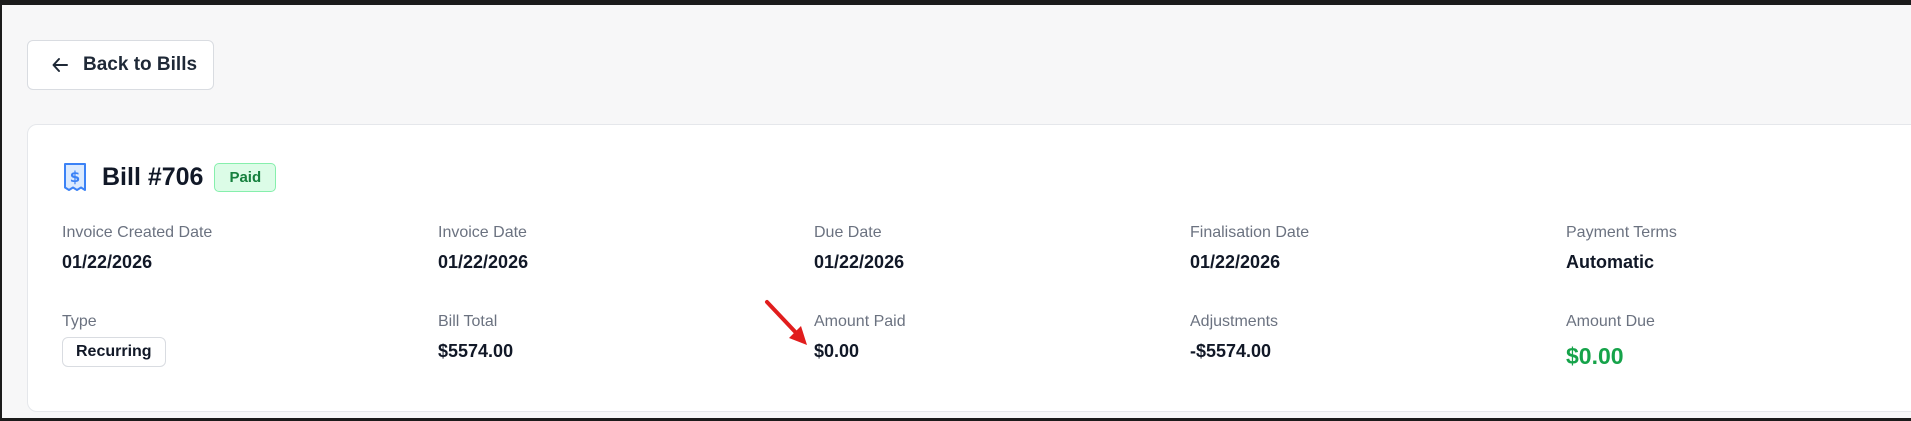 This screenshot has width=1911, height=421. What do you see at coordinates (114, 352) in the screenshot?
I see `type-badge: Recurring` at bounding box center [114, 352].